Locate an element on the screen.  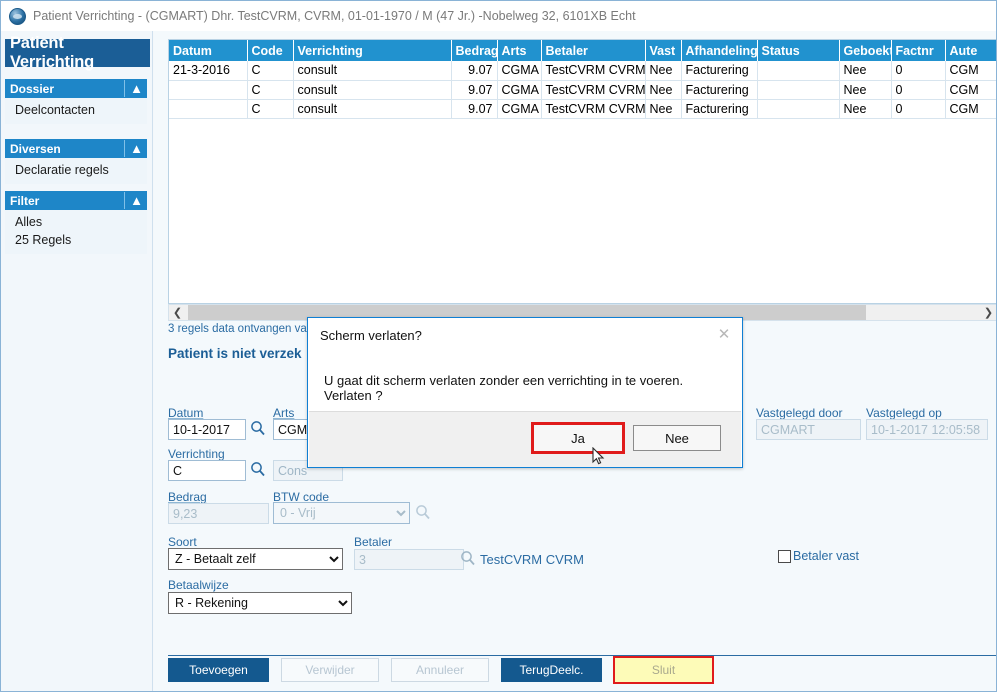
column-header-status: Status is located at coordinates (798, 50).